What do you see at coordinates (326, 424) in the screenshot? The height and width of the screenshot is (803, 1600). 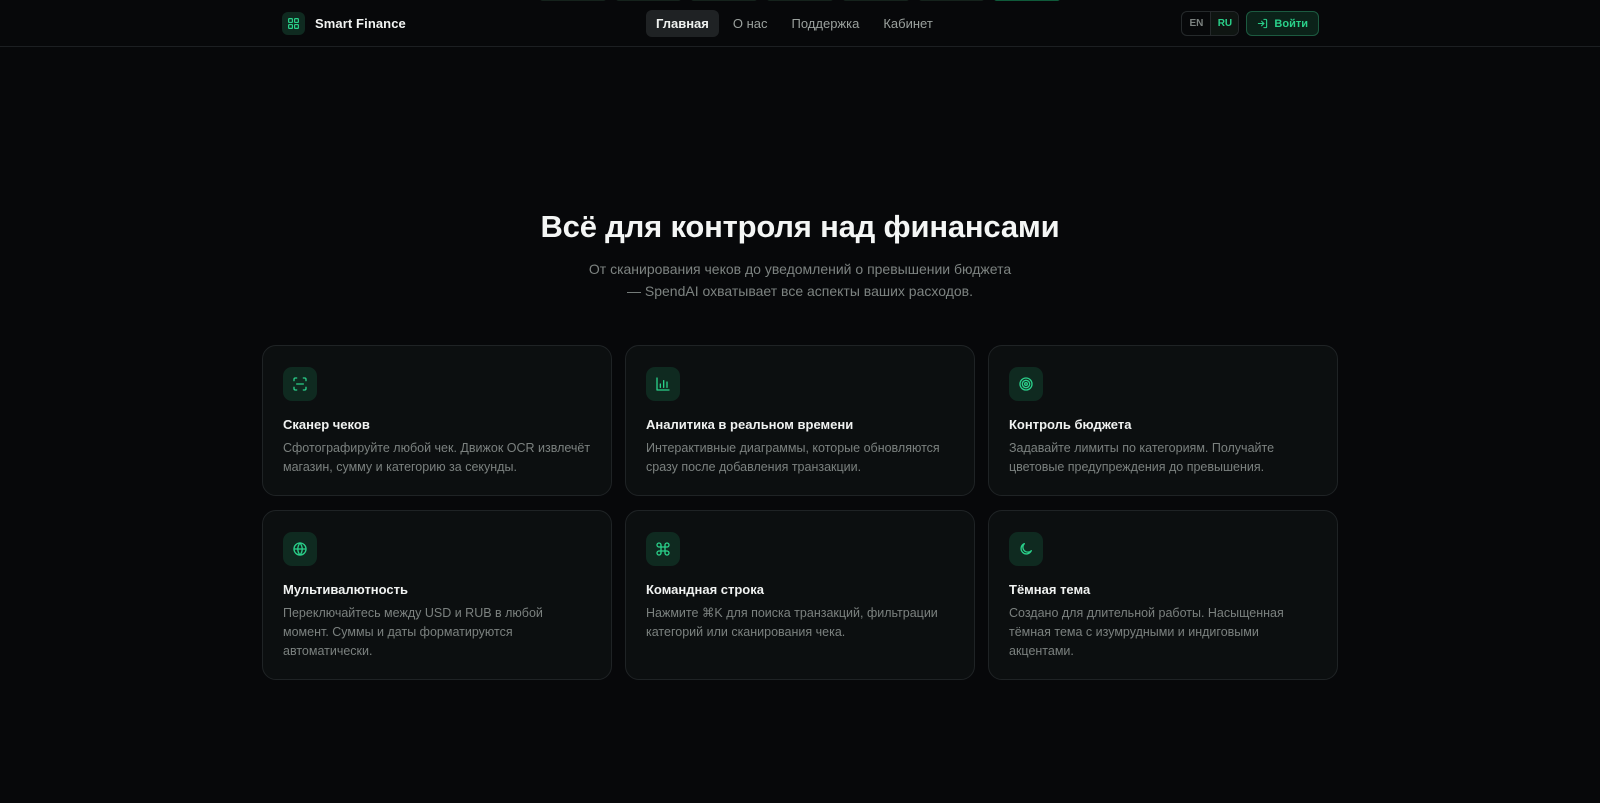 I see `feature-title: Сканер чеков` at bounding box center [326, 424].